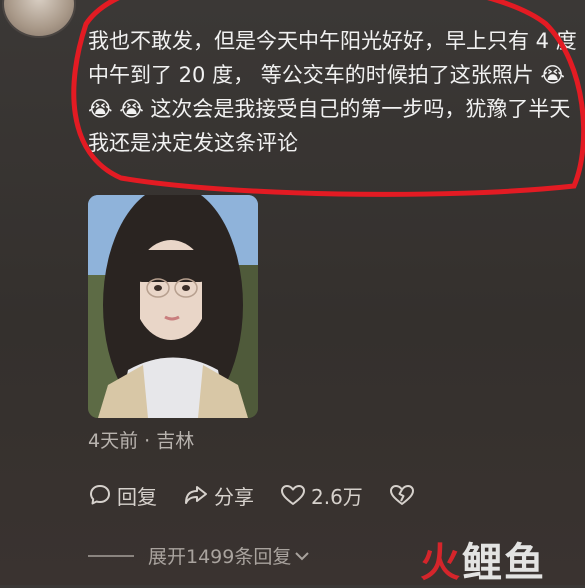  What do you see at coordinates (293, 495) in the screenshot?
I see `heart-icon` at bounding box center [293, 495].